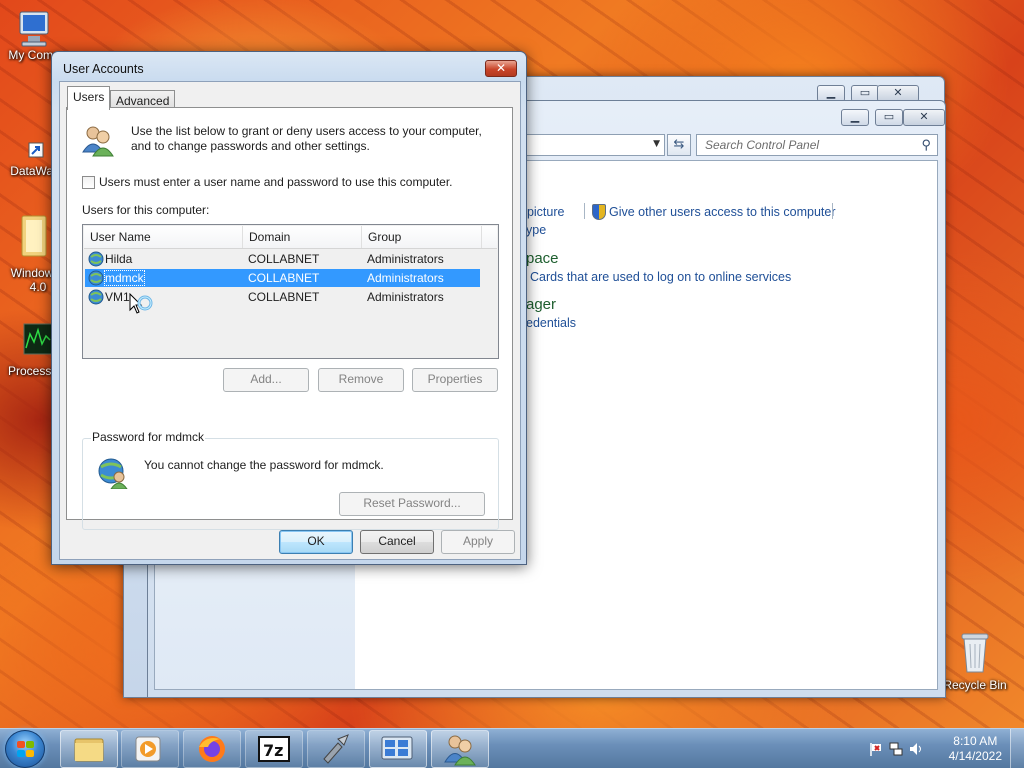 Image resolution: width=1024 pixels, height=768 pixels. I want to click on chevron-down-icon: ▼, so click(656, 144).